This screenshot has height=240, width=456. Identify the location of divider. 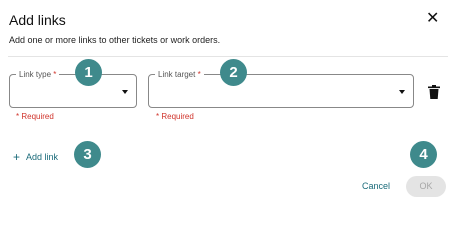
(228, 56).